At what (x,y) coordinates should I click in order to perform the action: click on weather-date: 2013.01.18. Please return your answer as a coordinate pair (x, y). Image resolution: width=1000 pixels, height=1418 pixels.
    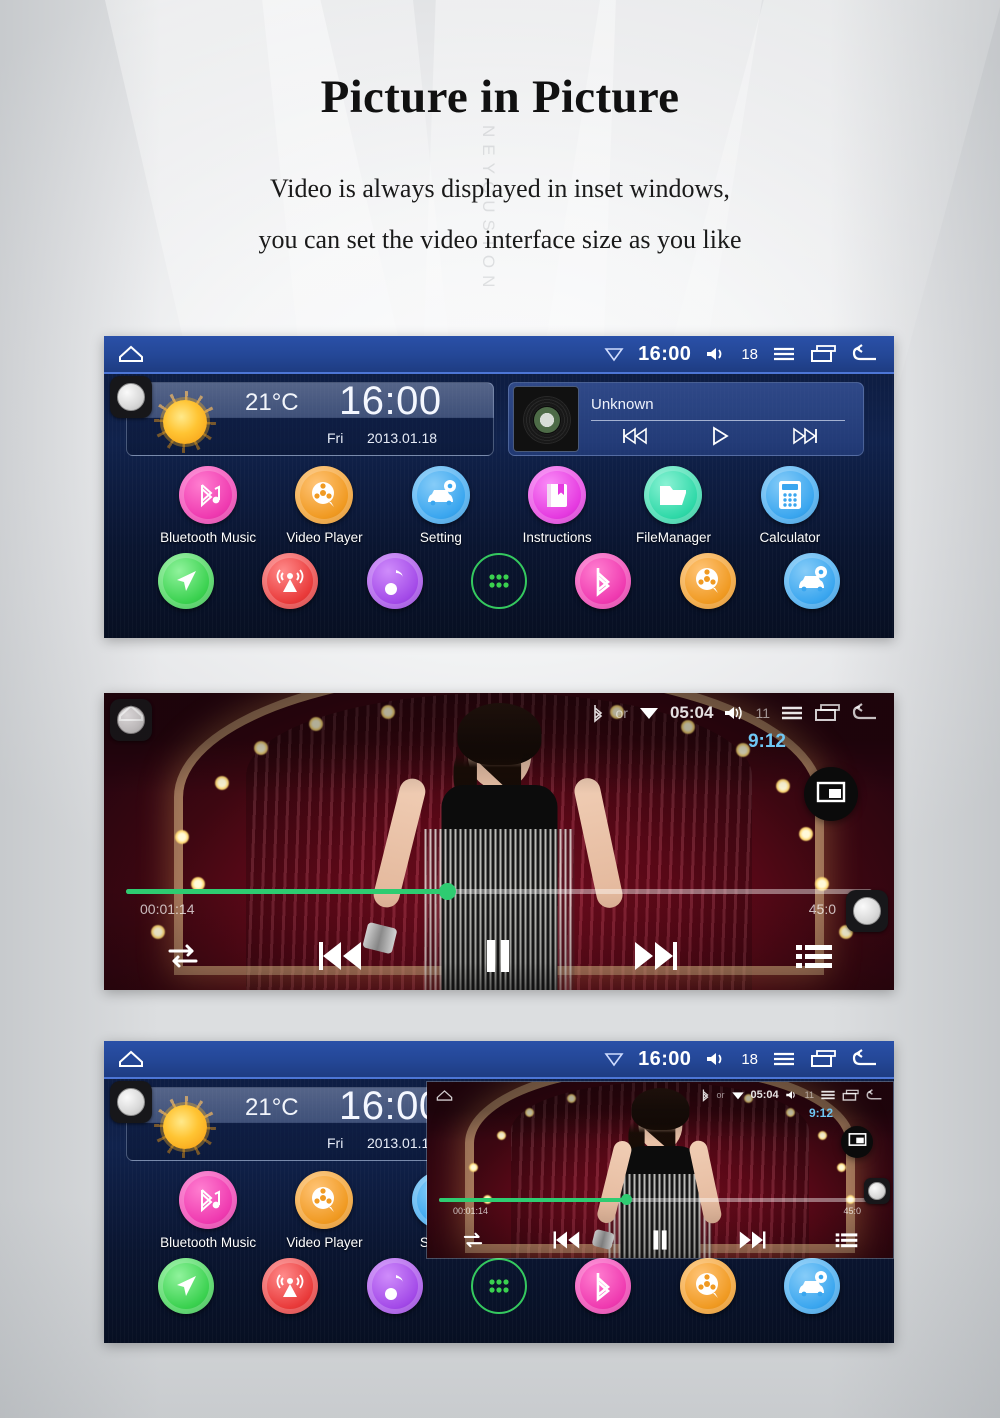
    Looking at the image, I should click on (402, 438).